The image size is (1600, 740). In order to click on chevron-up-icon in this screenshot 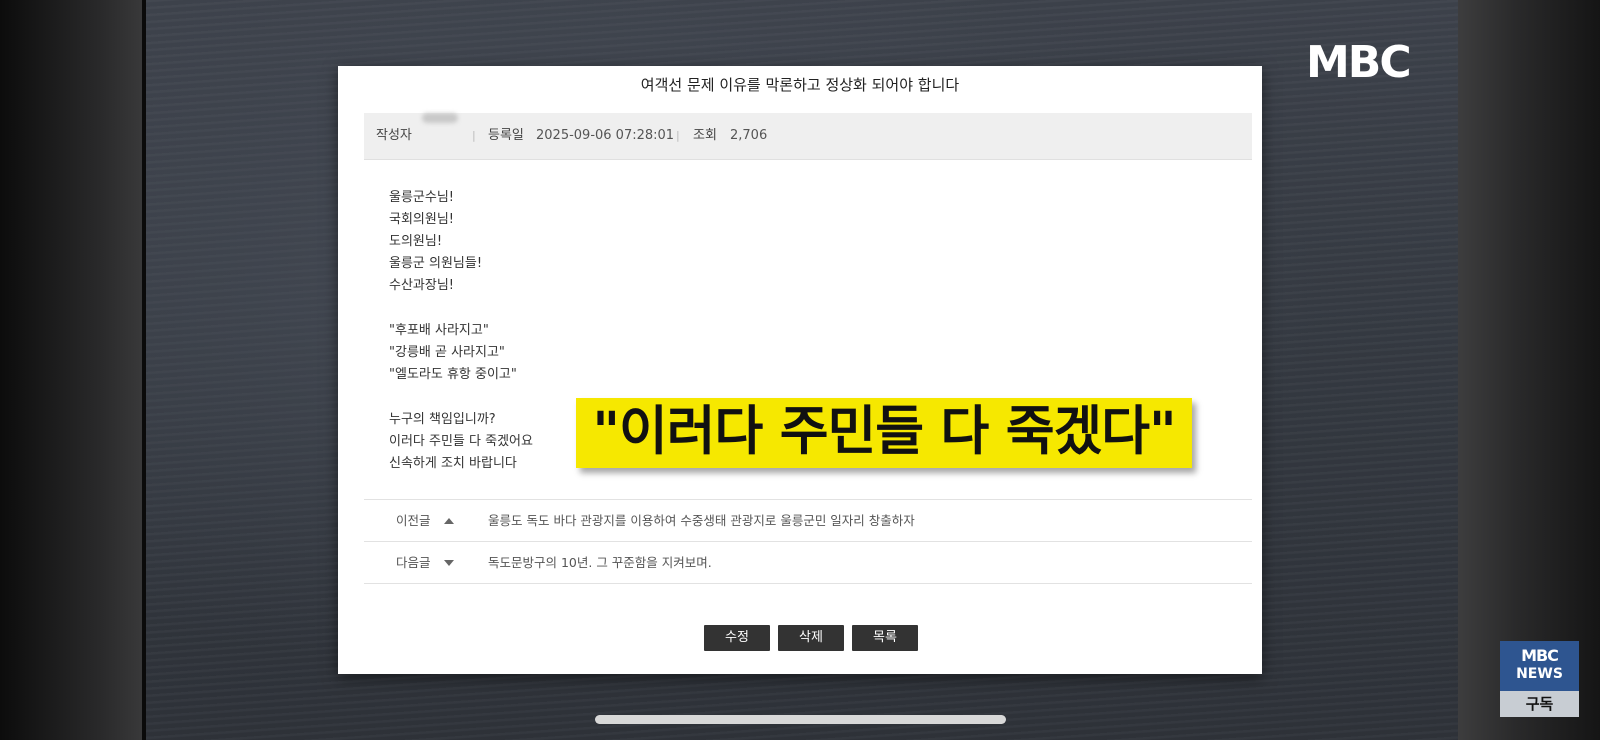, I will do `click(449, 521)`.